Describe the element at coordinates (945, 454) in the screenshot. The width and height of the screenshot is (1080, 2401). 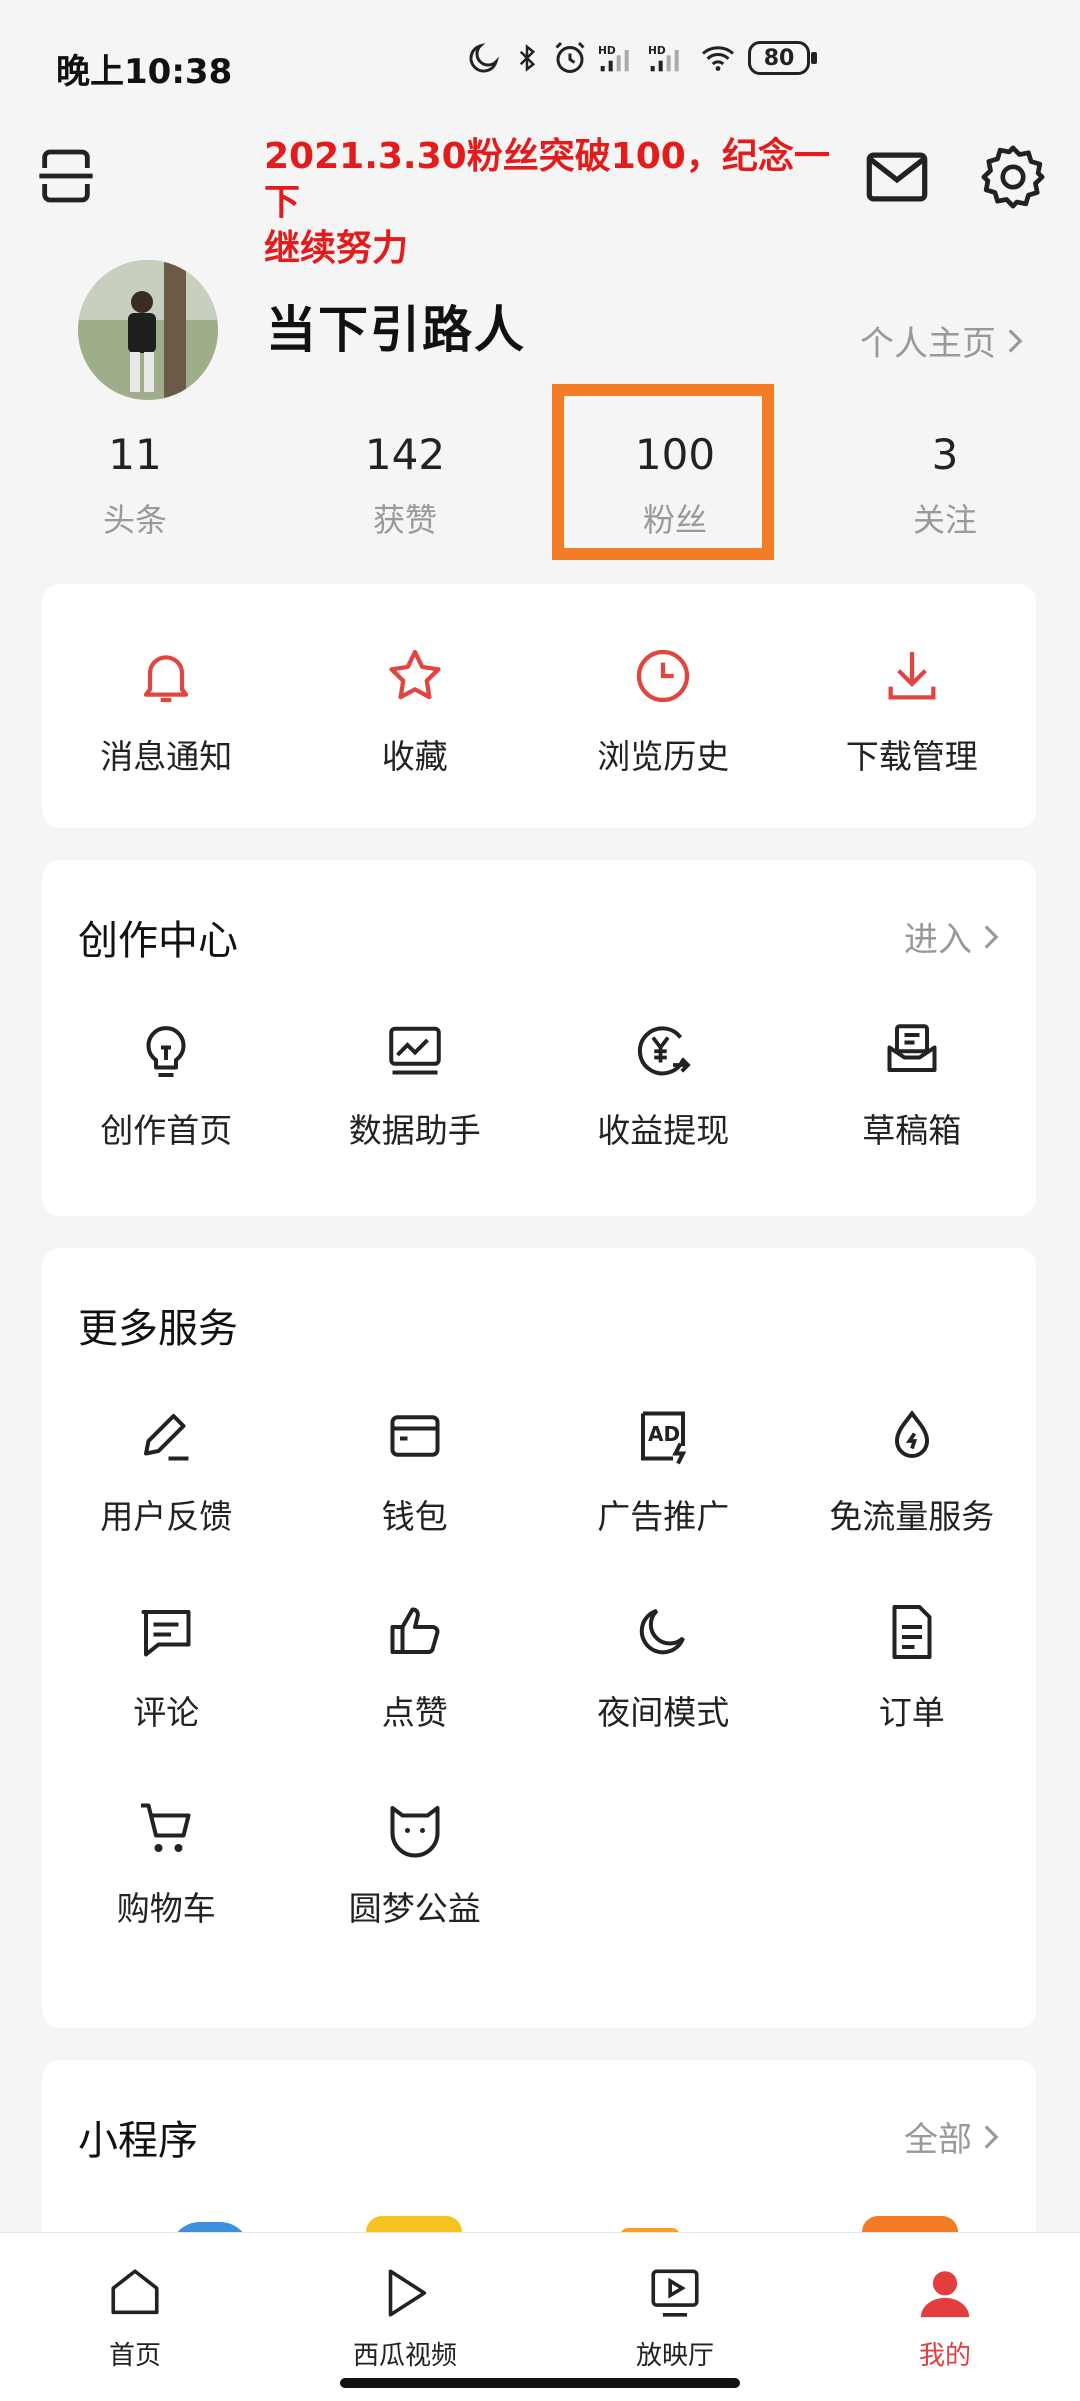
I see `stat-value: 3` at that location.